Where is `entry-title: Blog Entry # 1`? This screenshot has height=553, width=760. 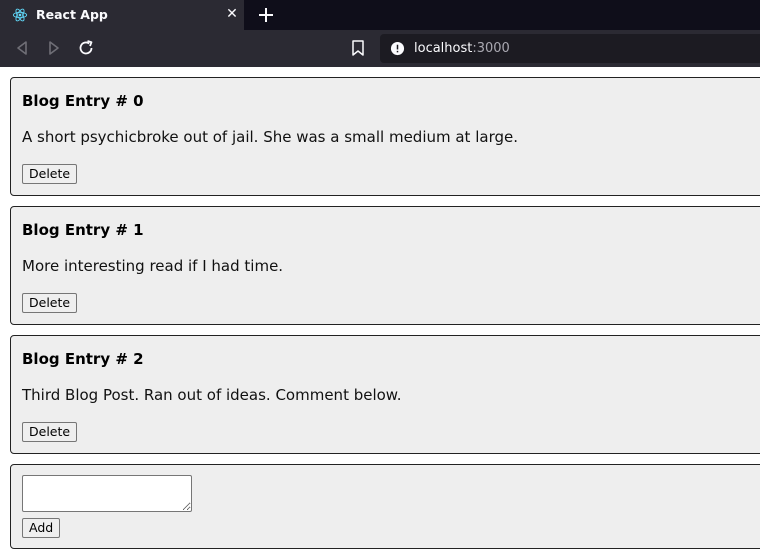
entry-title: Blog Entry # 1 is located at coordinates (83, 230).